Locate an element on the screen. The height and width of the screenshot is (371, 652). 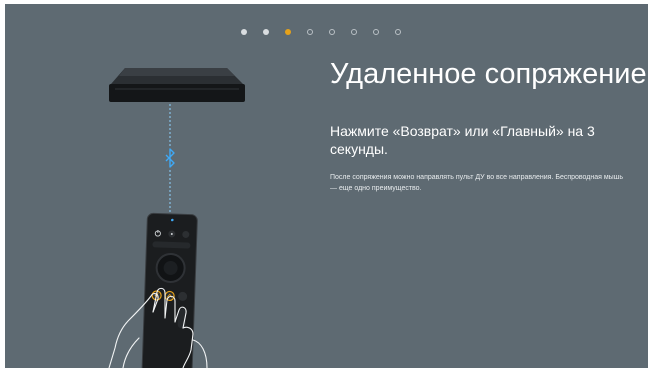
page-indicator is located at coordinates (321, 32).